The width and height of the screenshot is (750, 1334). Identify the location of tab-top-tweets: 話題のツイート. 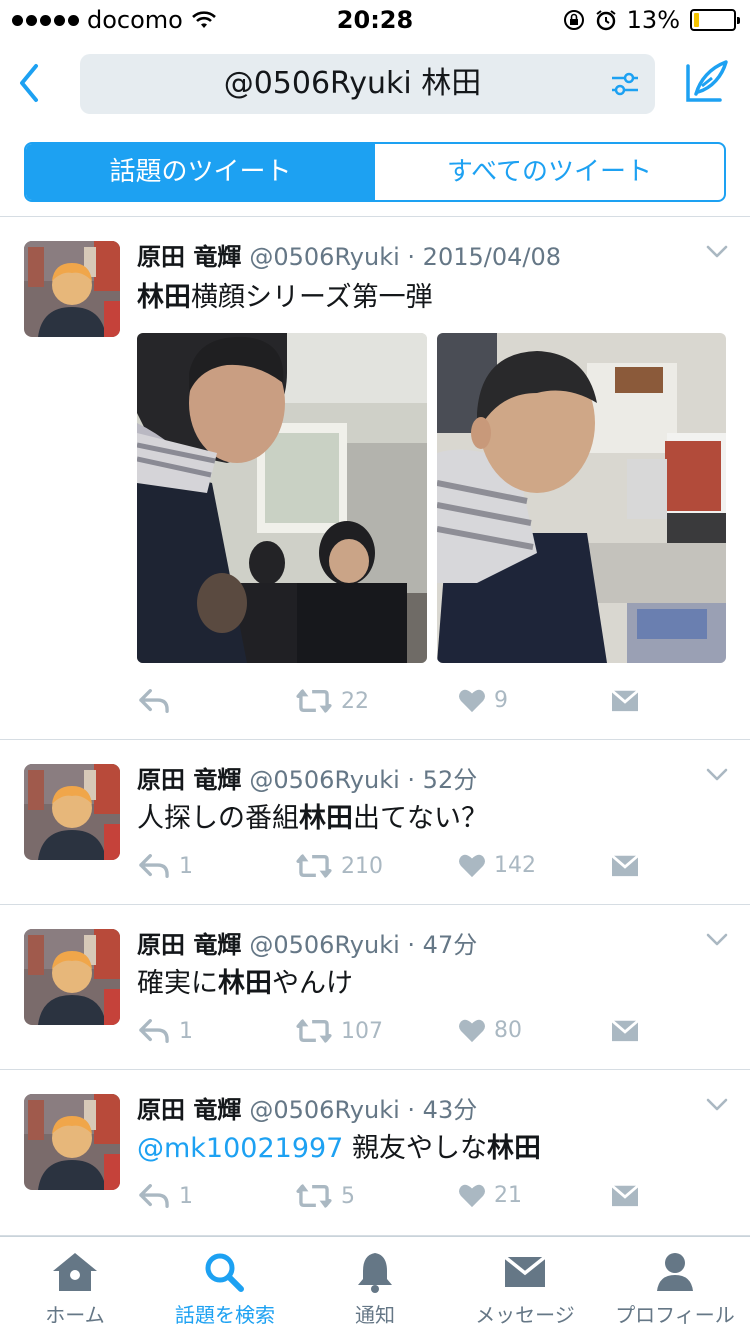
(200, 172).